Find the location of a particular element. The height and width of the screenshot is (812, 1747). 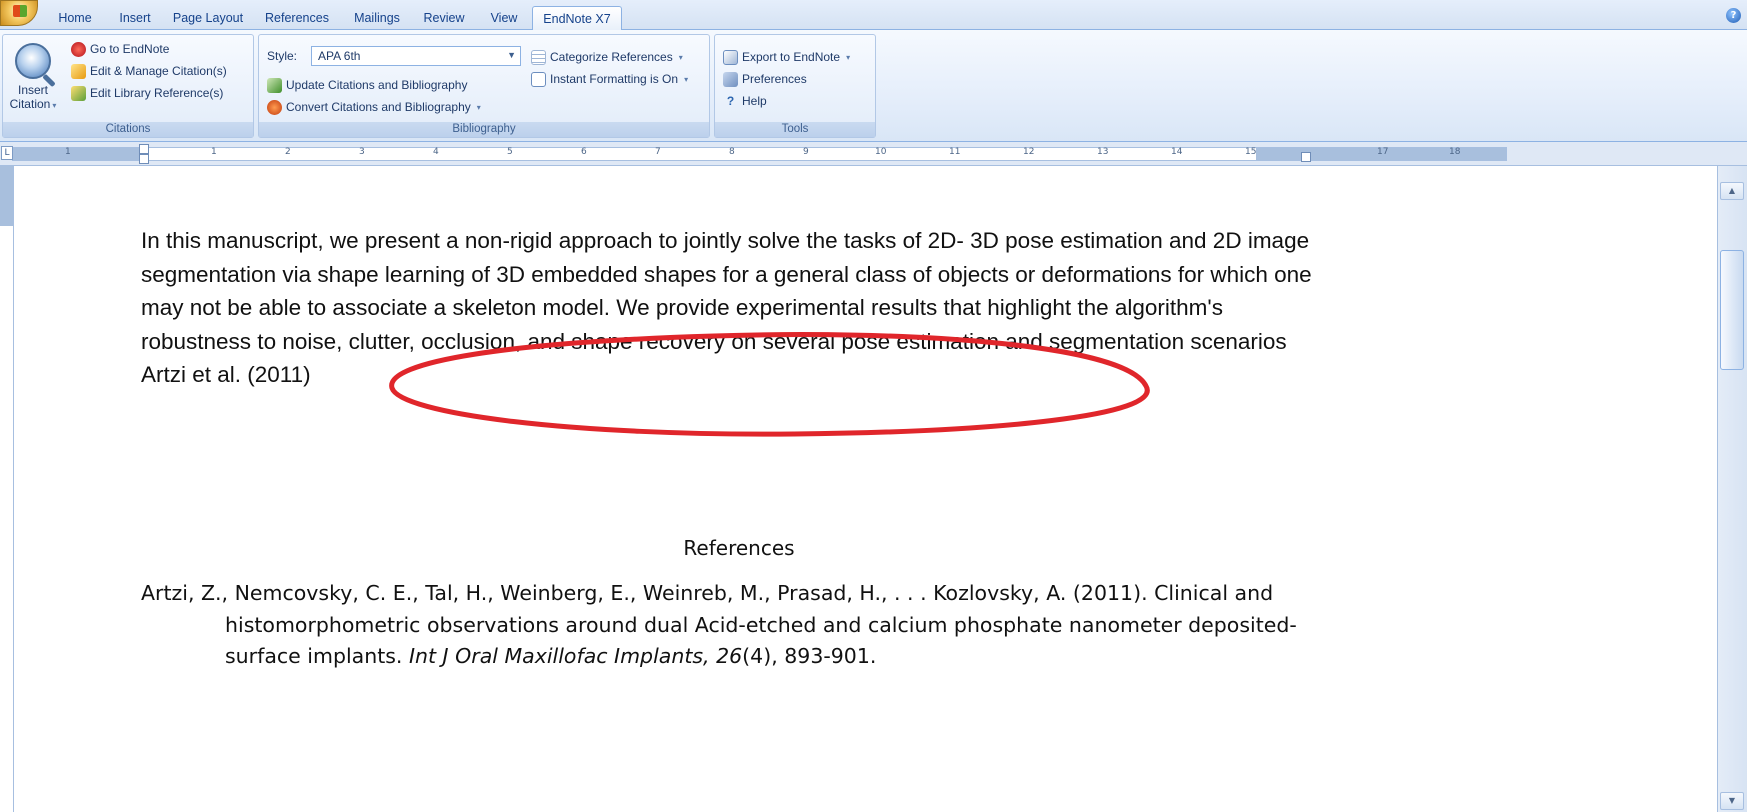

style-dropdown: APA 6th ▼ is located at coordinates (416, 56).